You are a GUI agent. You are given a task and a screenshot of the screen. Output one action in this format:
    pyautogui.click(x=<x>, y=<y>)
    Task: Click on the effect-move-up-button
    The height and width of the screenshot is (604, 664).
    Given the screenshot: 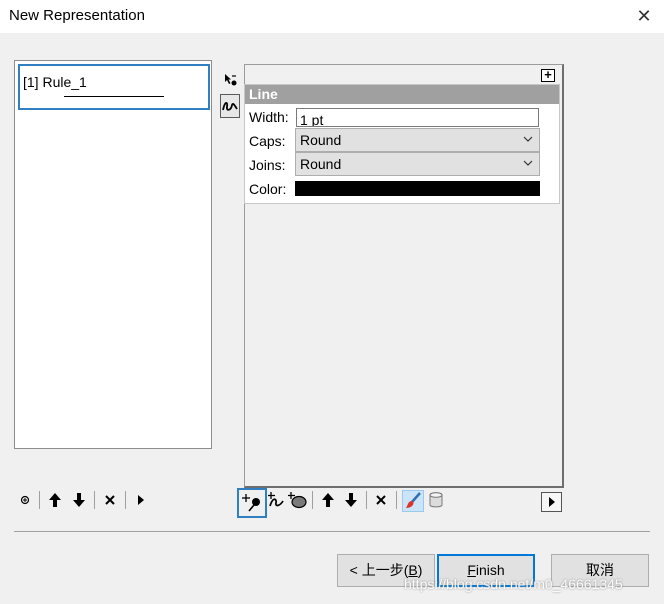 What is the action you would take?
    pyautogui.click(x=328, y=500)
    